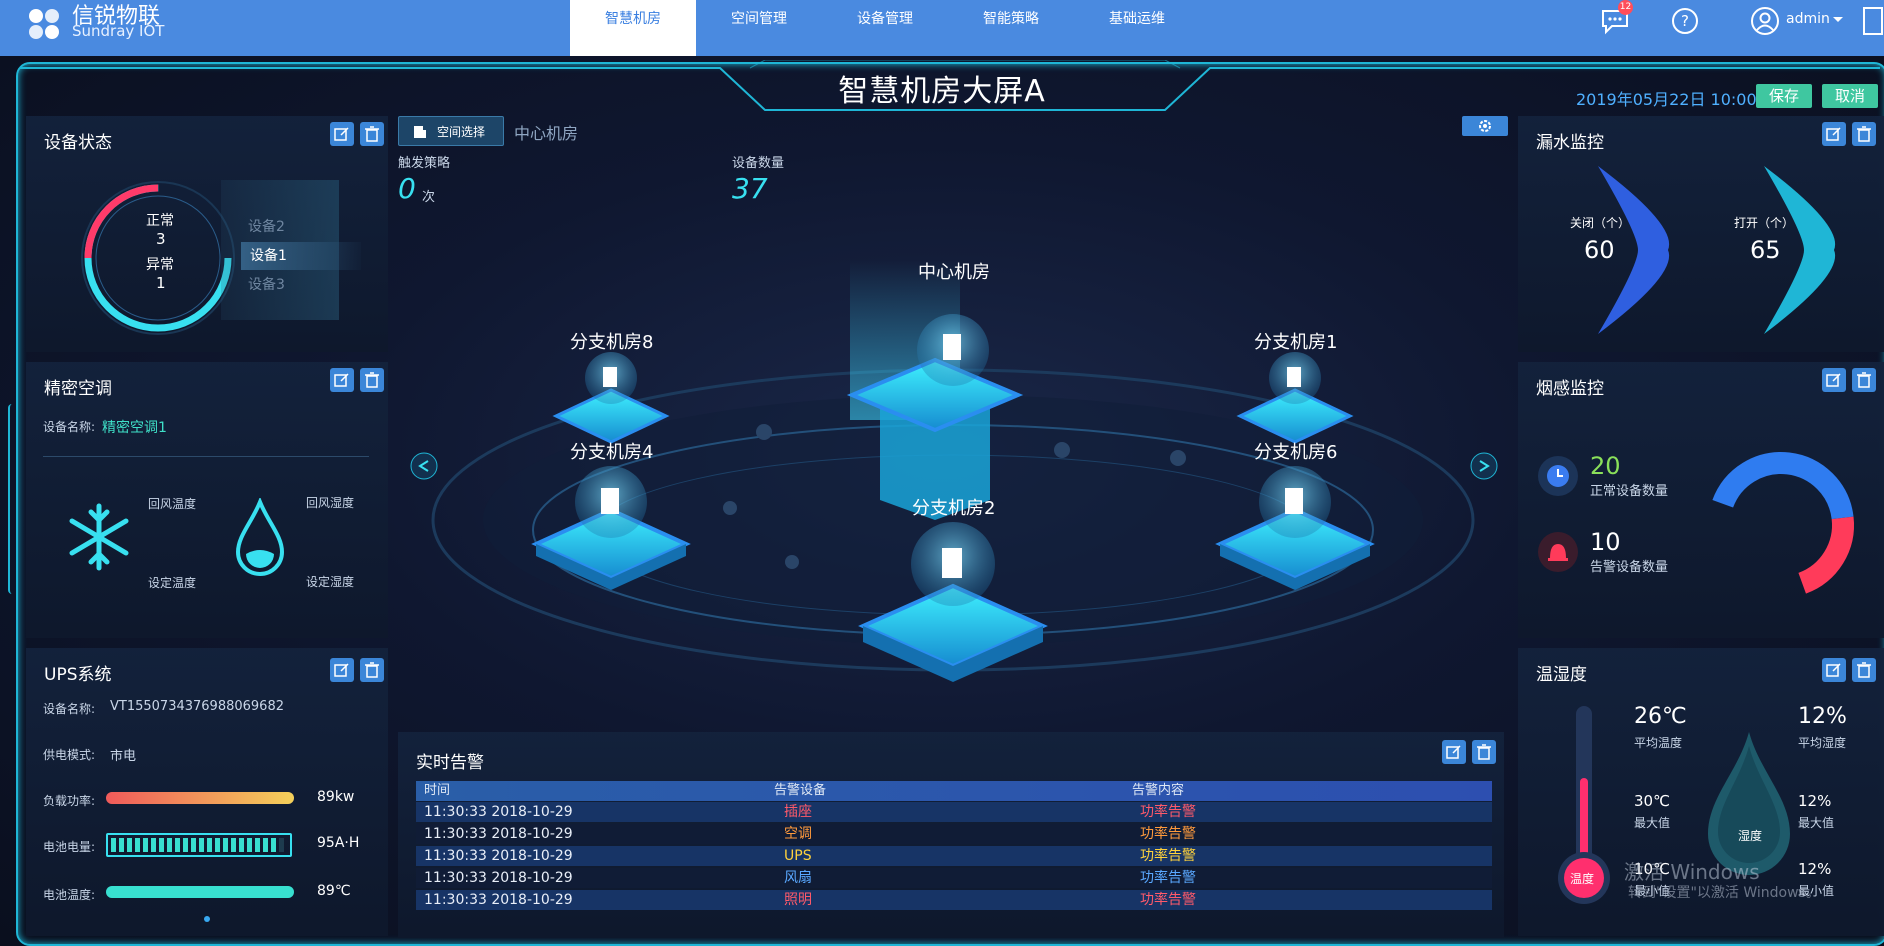  Describe the element at coordinates (197, 706) in the screenshot. I see `device-name-value: VT1550734376988069682` at that location.